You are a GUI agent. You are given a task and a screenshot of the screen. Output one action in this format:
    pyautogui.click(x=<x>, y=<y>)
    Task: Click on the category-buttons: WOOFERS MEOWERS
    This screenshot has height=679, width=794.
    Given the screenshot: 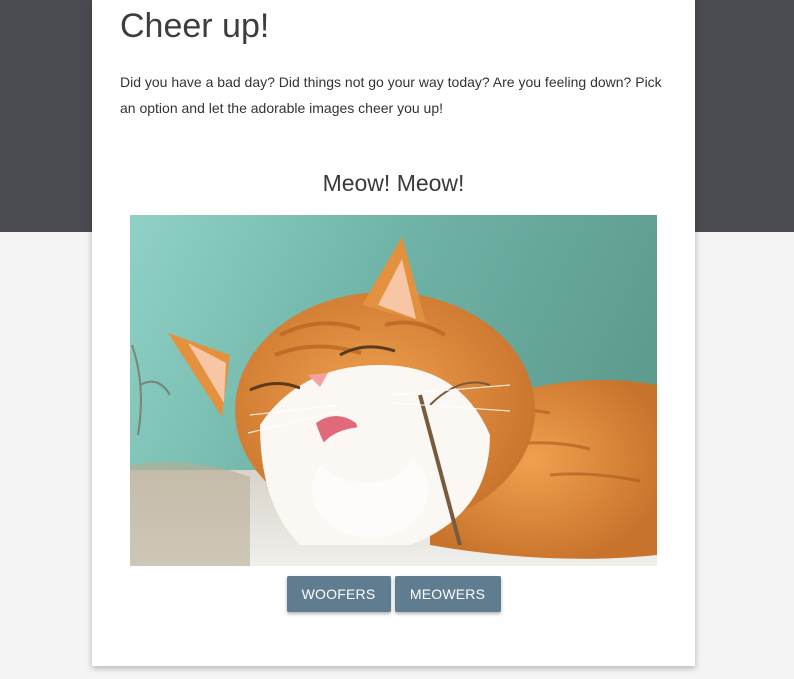 What is the action you would take?
    pyautogui.click(x=393, y=594)
    